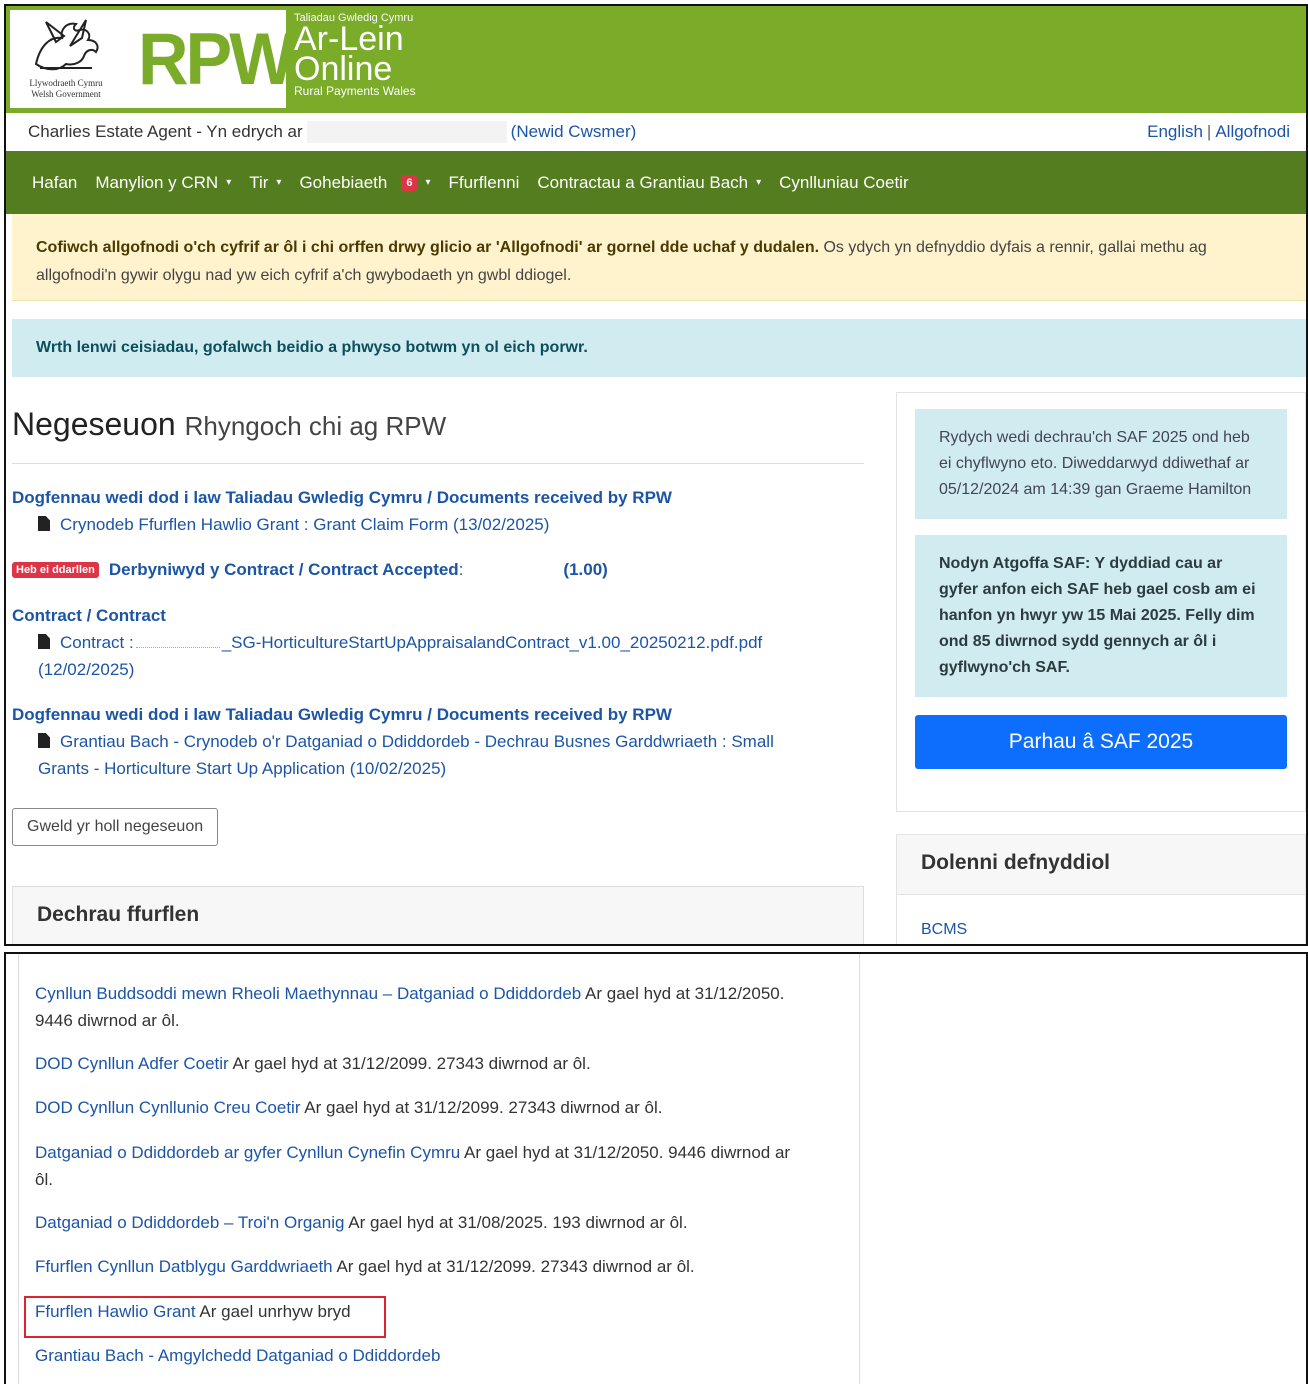  What do you see at coordinates (66, 94) in the screenshot?
I see `gov-name-en: Welsh Government` at bounding box center [66, 94].